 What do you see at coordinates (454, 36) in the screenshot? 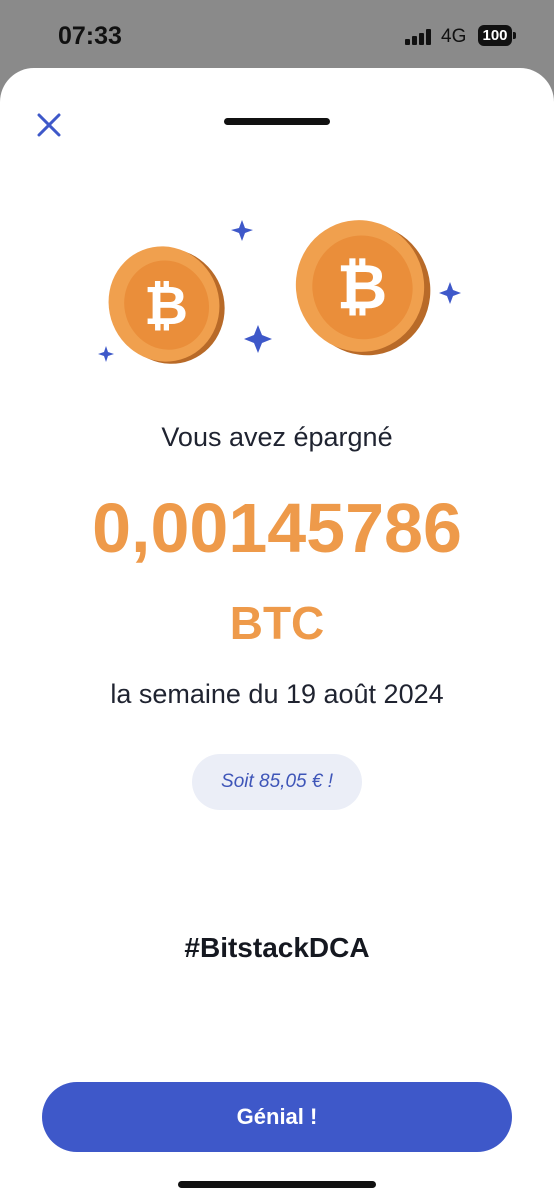
I see `network-type: 4G` at bounding box center [454, 36].